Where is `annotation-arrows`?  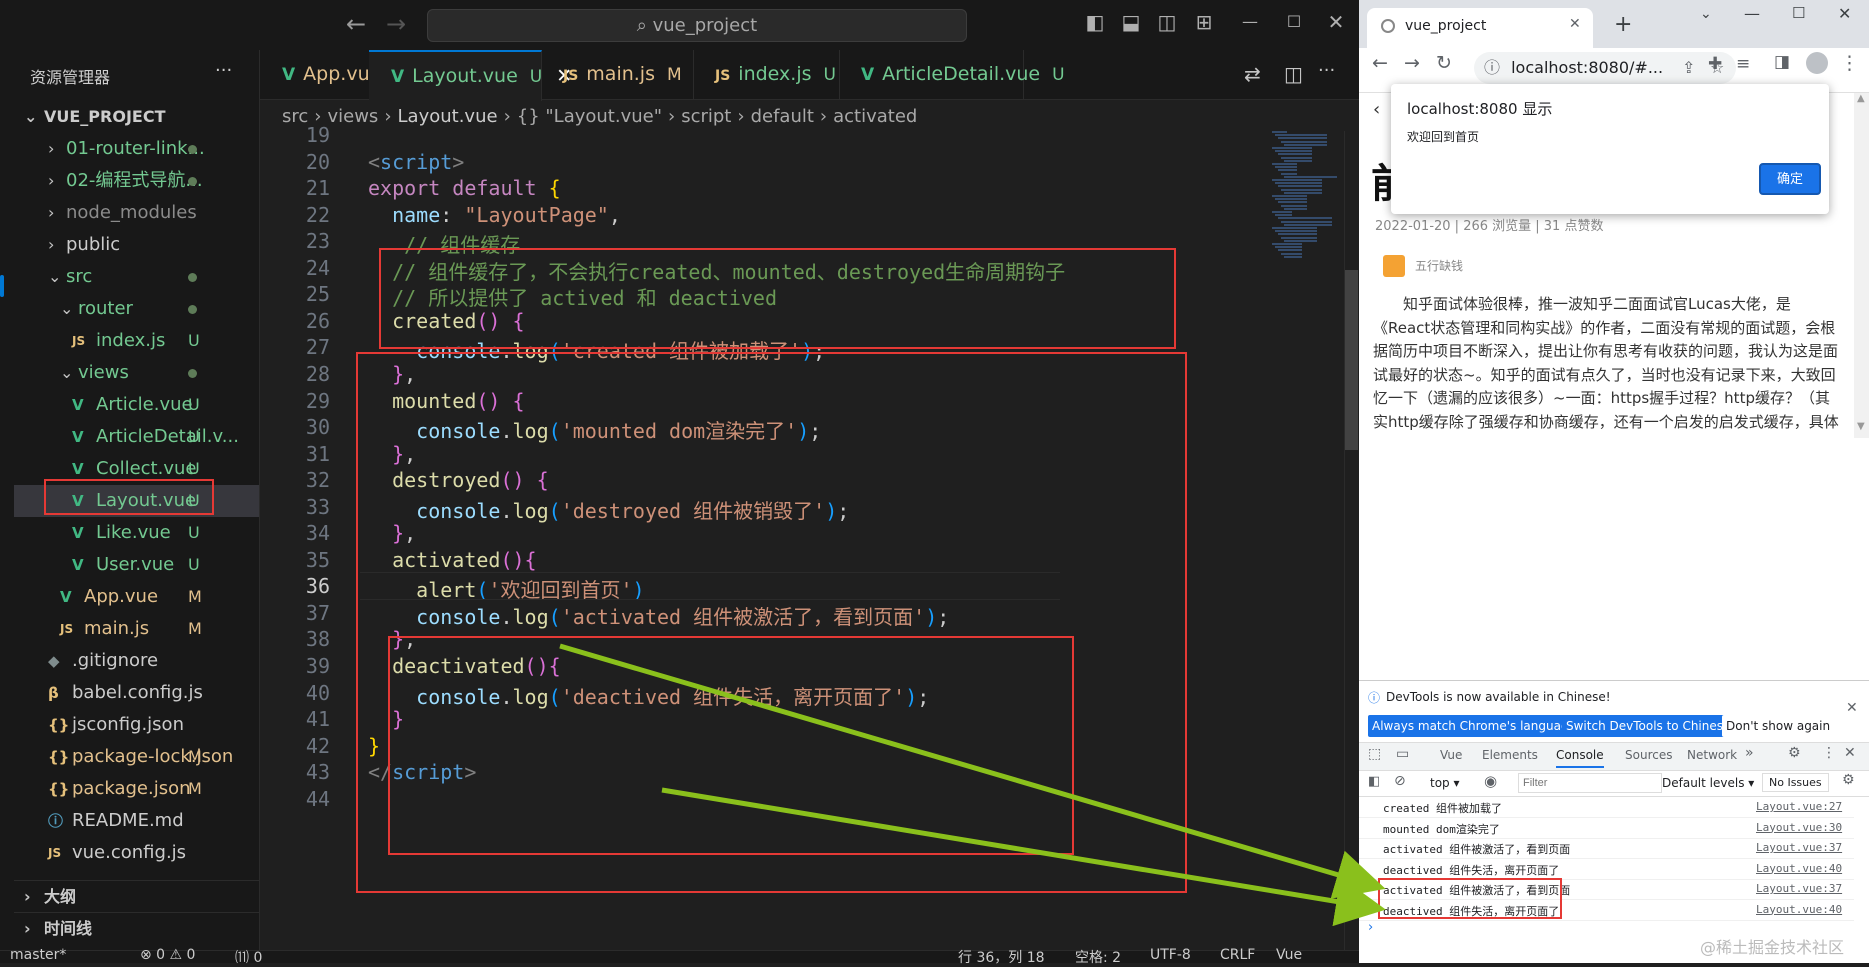
annotation-arrows is located at coordinates (972, 785).